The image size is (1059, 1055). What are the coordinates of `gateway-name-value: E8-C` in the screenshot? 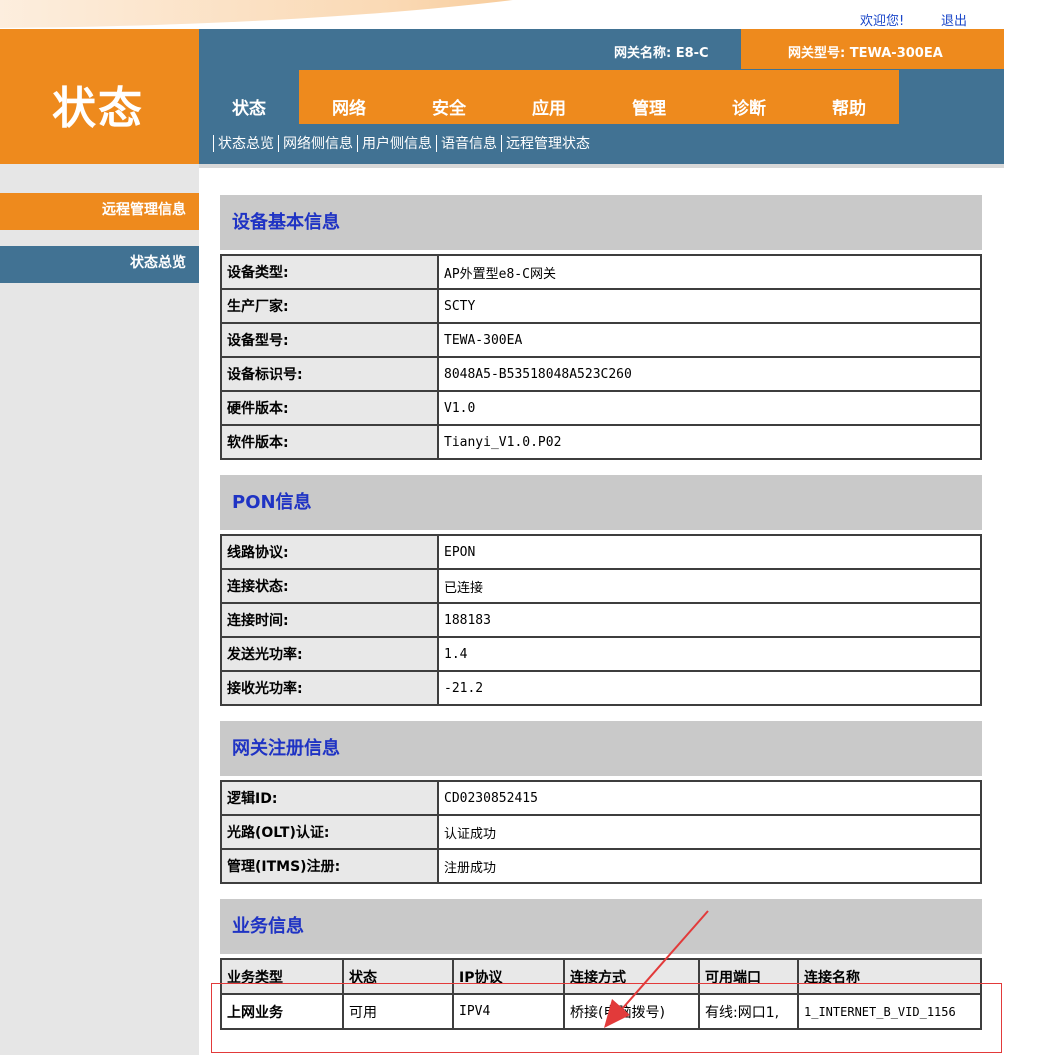 It's located at (692, 53).